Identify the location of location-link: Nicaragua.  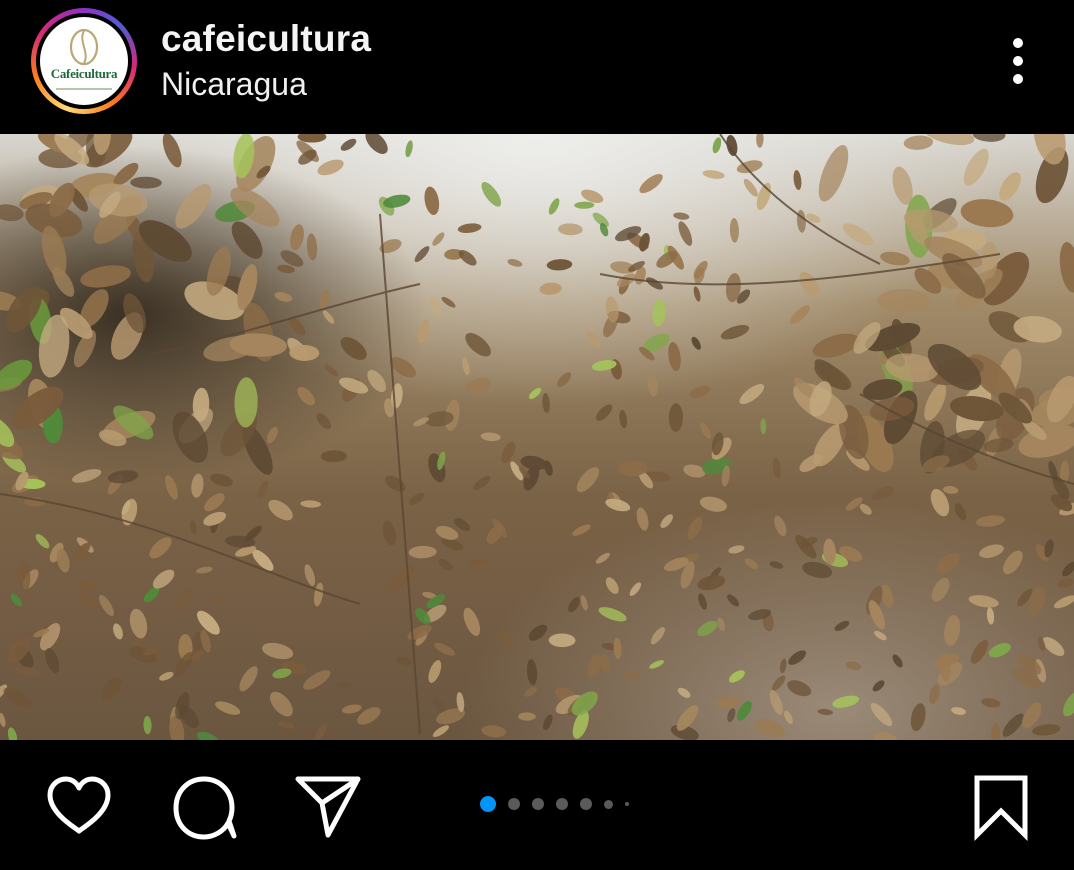
(234, 84).